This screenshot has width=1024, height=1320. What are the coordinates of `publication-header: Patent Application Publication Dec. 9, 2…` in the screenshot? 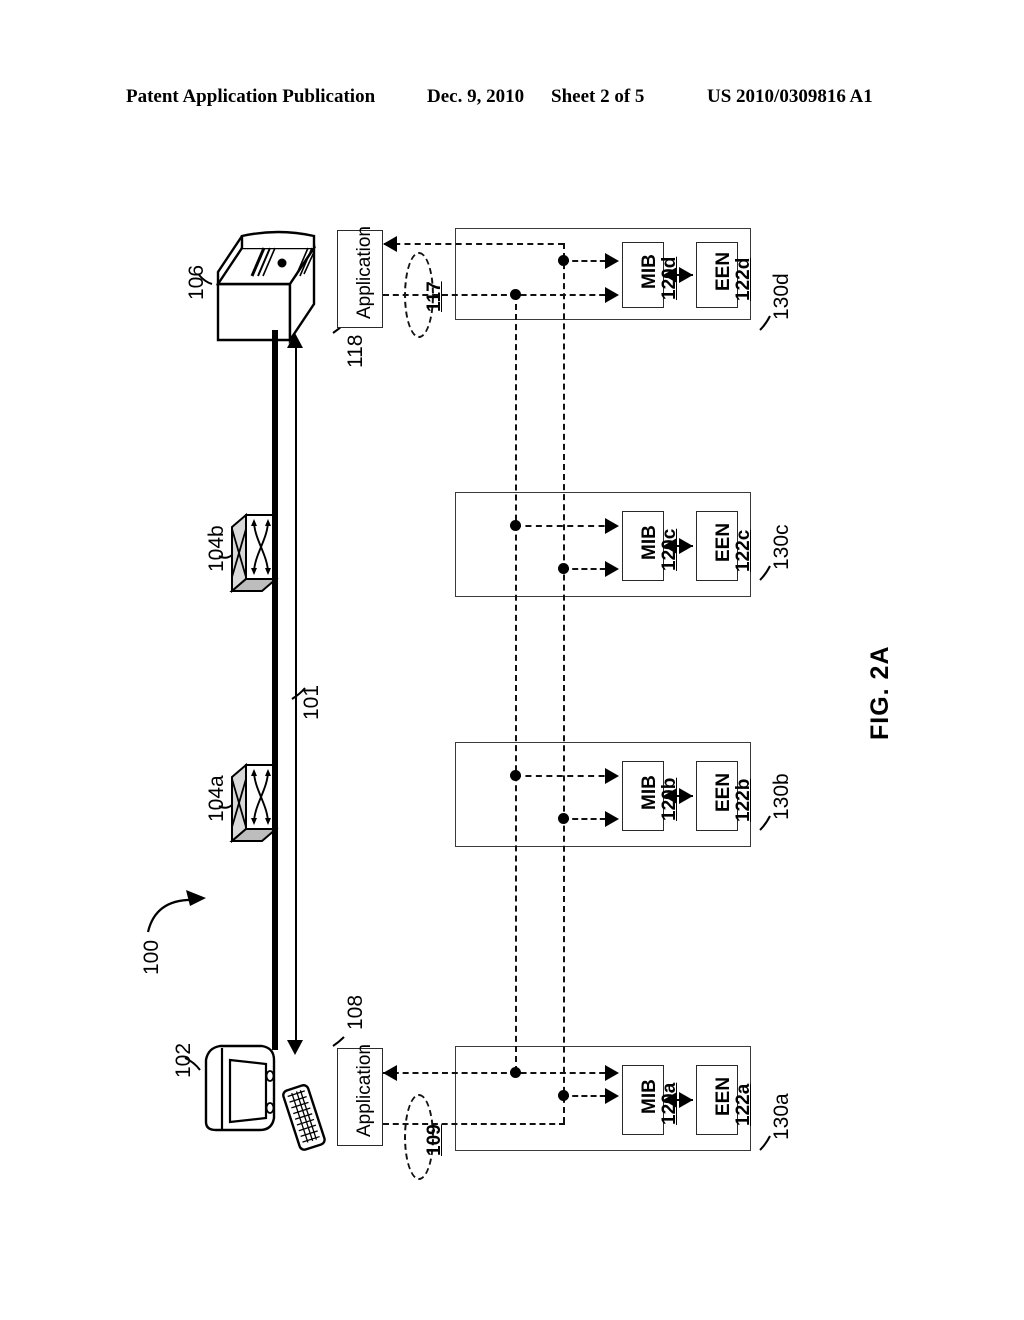 It's located at (512, 101).